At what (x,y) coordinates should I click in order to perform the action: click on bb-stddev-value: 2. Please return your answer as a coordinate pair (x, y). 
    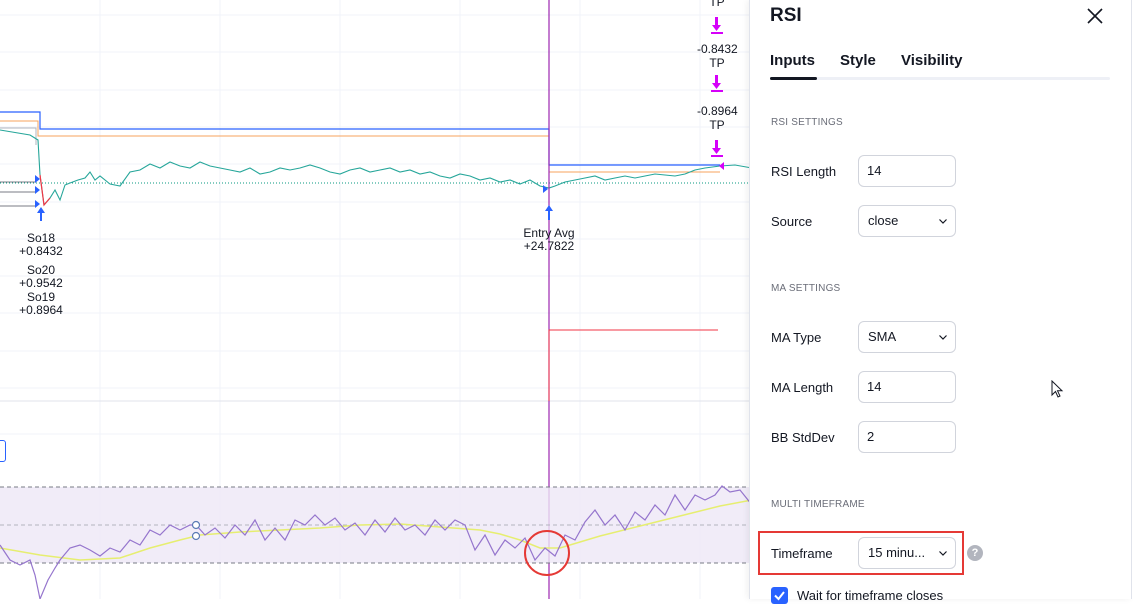
    Looking at the image, I should click on (871, 436).